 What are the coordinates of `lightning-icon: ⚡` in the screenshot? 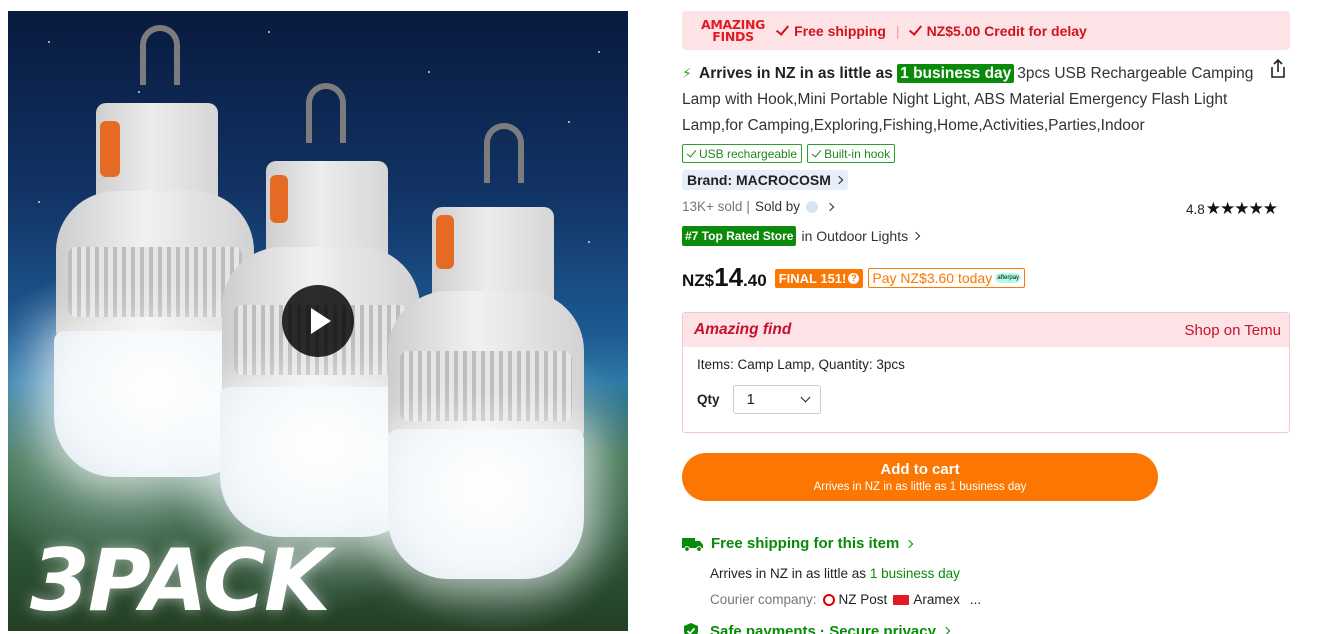 It's located at (687, 73).